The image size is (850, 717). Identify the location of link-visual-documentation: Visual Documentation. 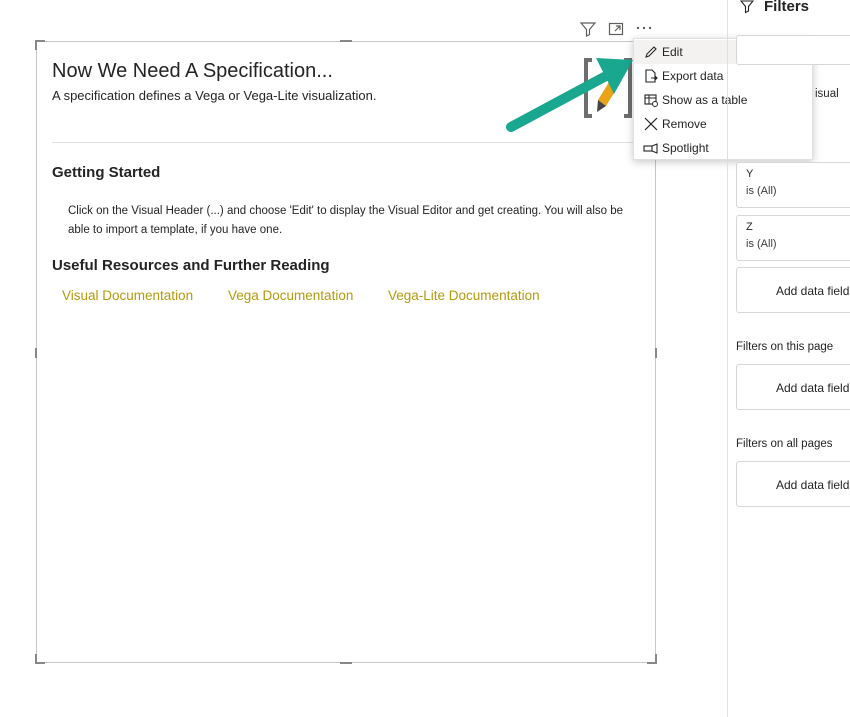
(127, 295).